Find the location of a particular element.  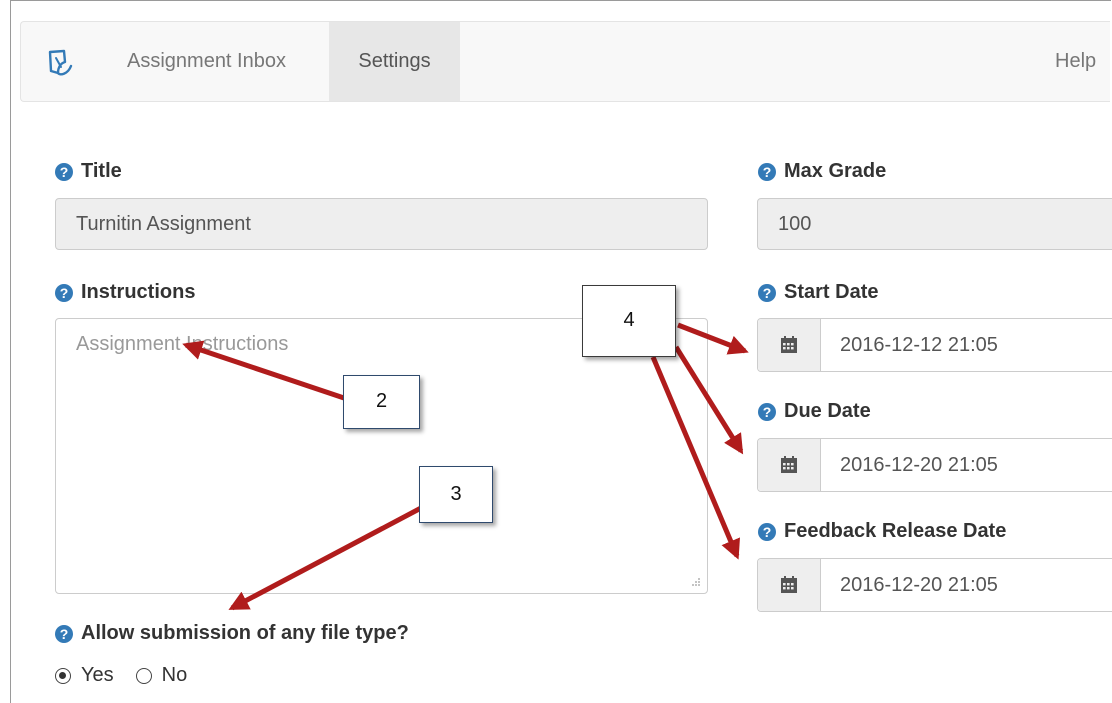

feedback-date-calendar-button is located at coordinates (789, 585).